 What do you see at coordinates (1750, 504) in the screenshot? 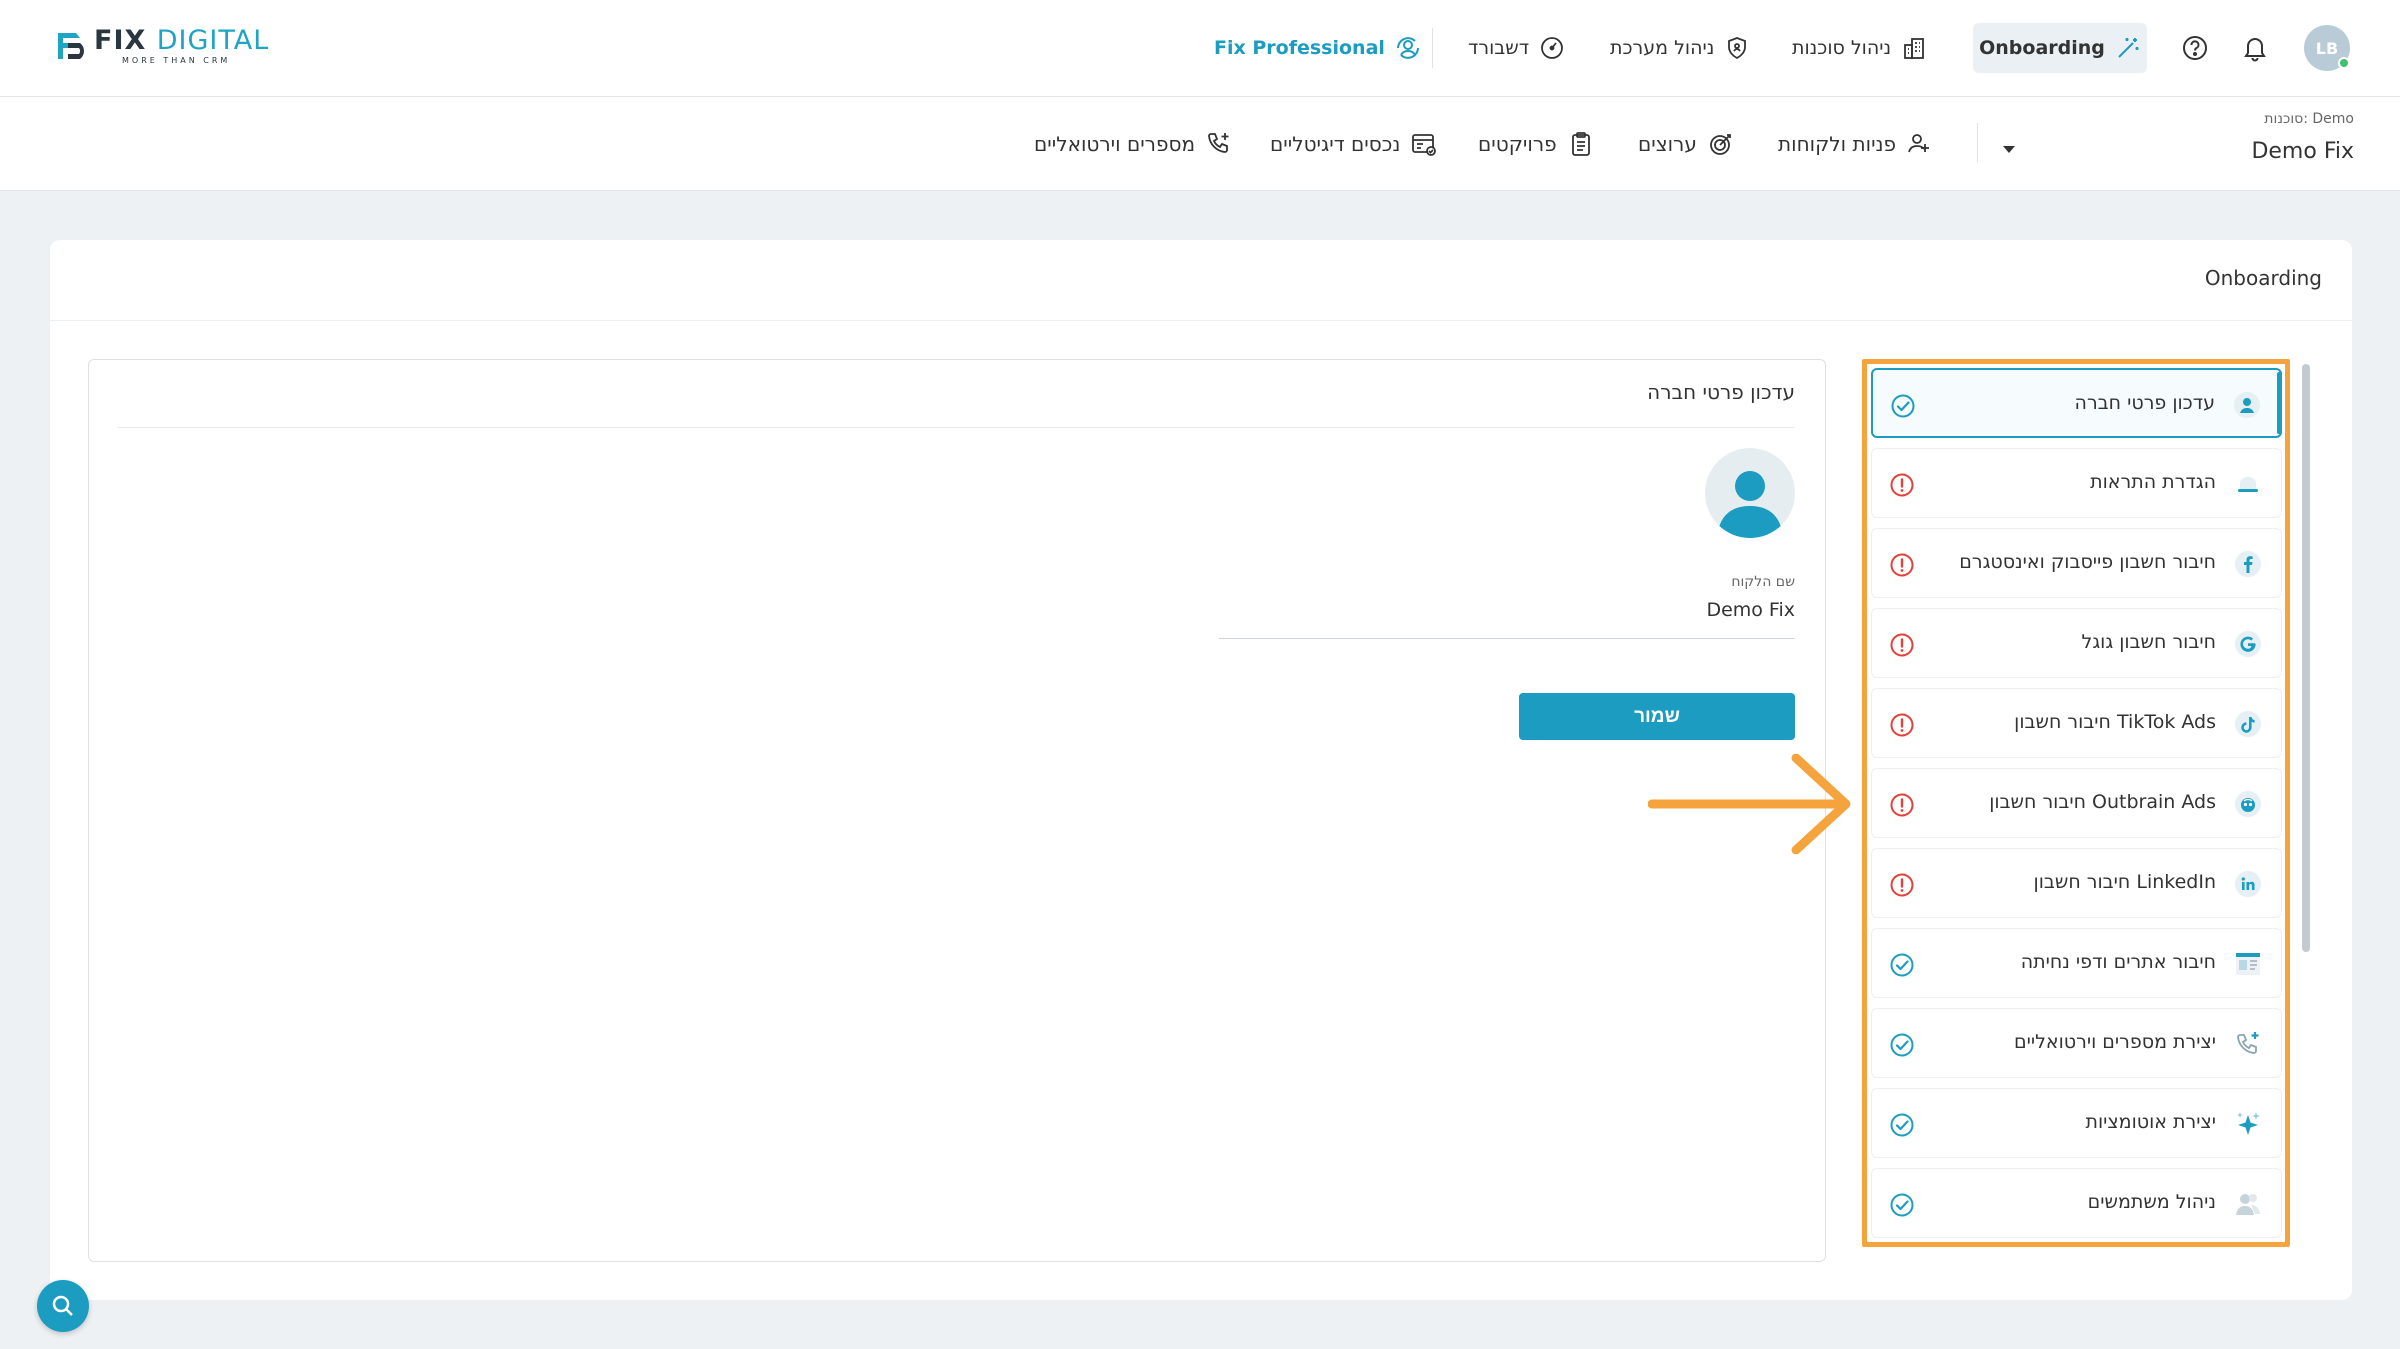
I see `person-placeholder-icon` at bounding box center [1750, 504].